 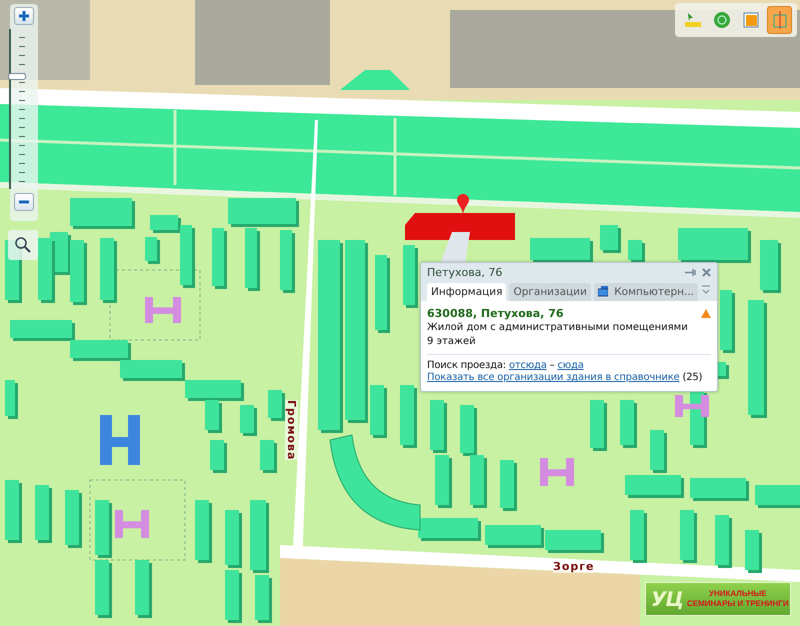 What do you see at coordinates (603, 292) in the screenshot?
I see `monitor-icon` at bounding box center [603, 292].